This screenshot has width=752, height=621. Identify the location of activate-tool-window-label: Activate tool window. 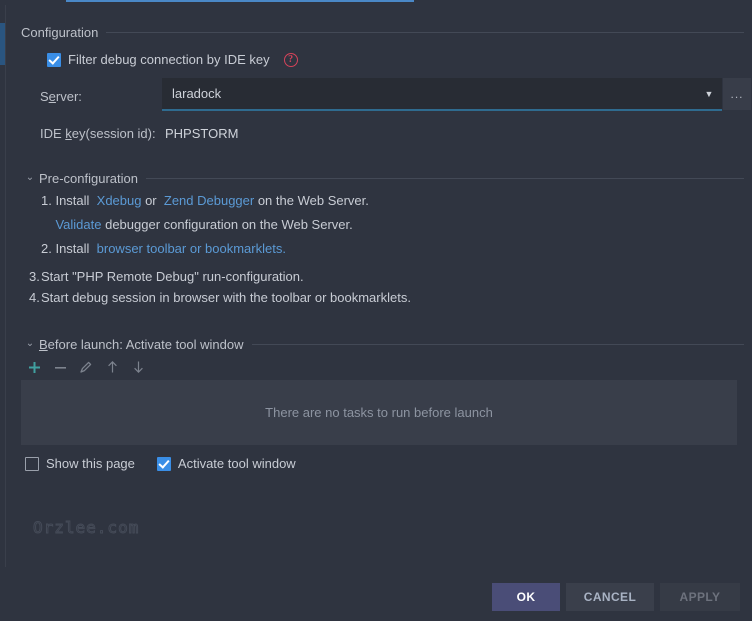
(236, 463).